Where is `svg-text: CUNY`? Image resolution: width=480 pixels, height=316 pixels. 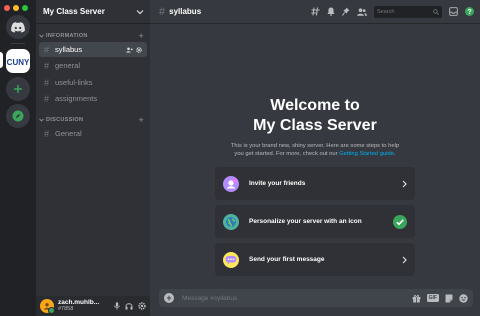
svg-text: CUNY is located at coordinates (18, 62).